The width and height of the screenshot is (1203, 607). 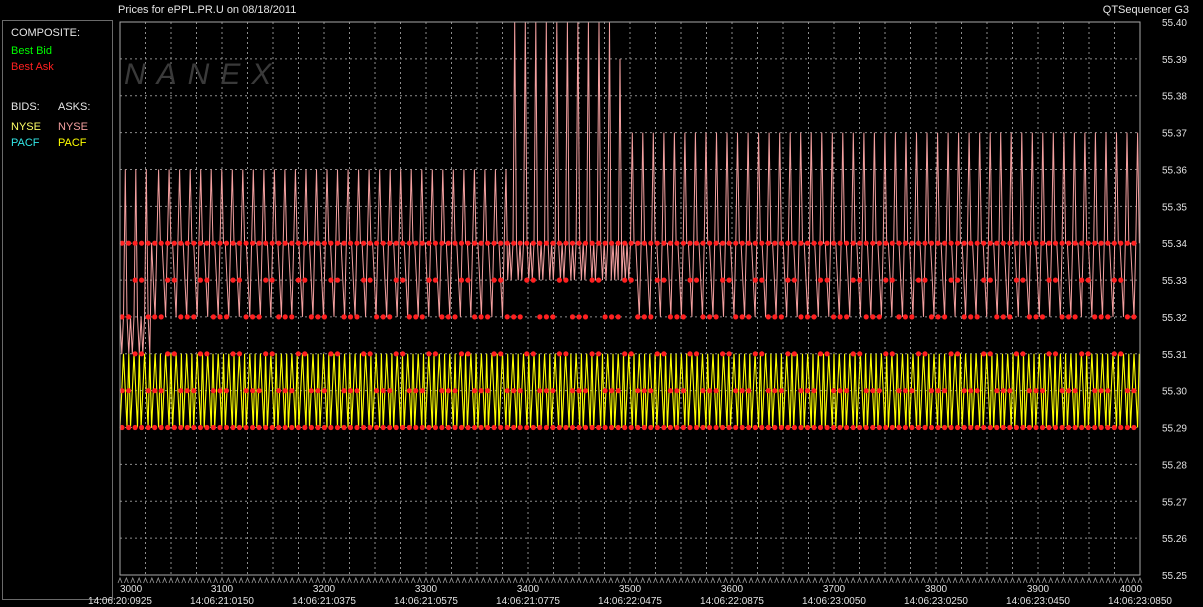 I want to click on x-tick-label: 3900, so click(x=1038, y=589).